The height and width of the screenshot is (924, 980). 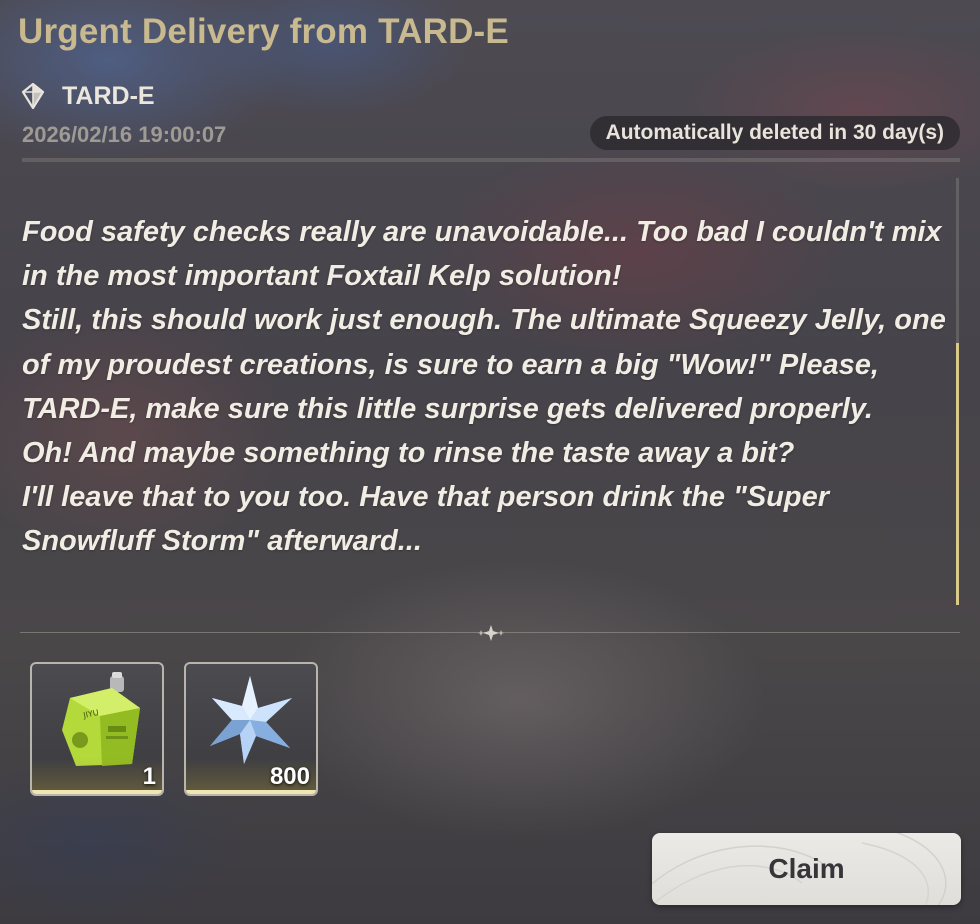 What do you see at coordinates (957, 474) in the screenshot?
I see `scrollbar-thumb` at bounding box center [957, 474].